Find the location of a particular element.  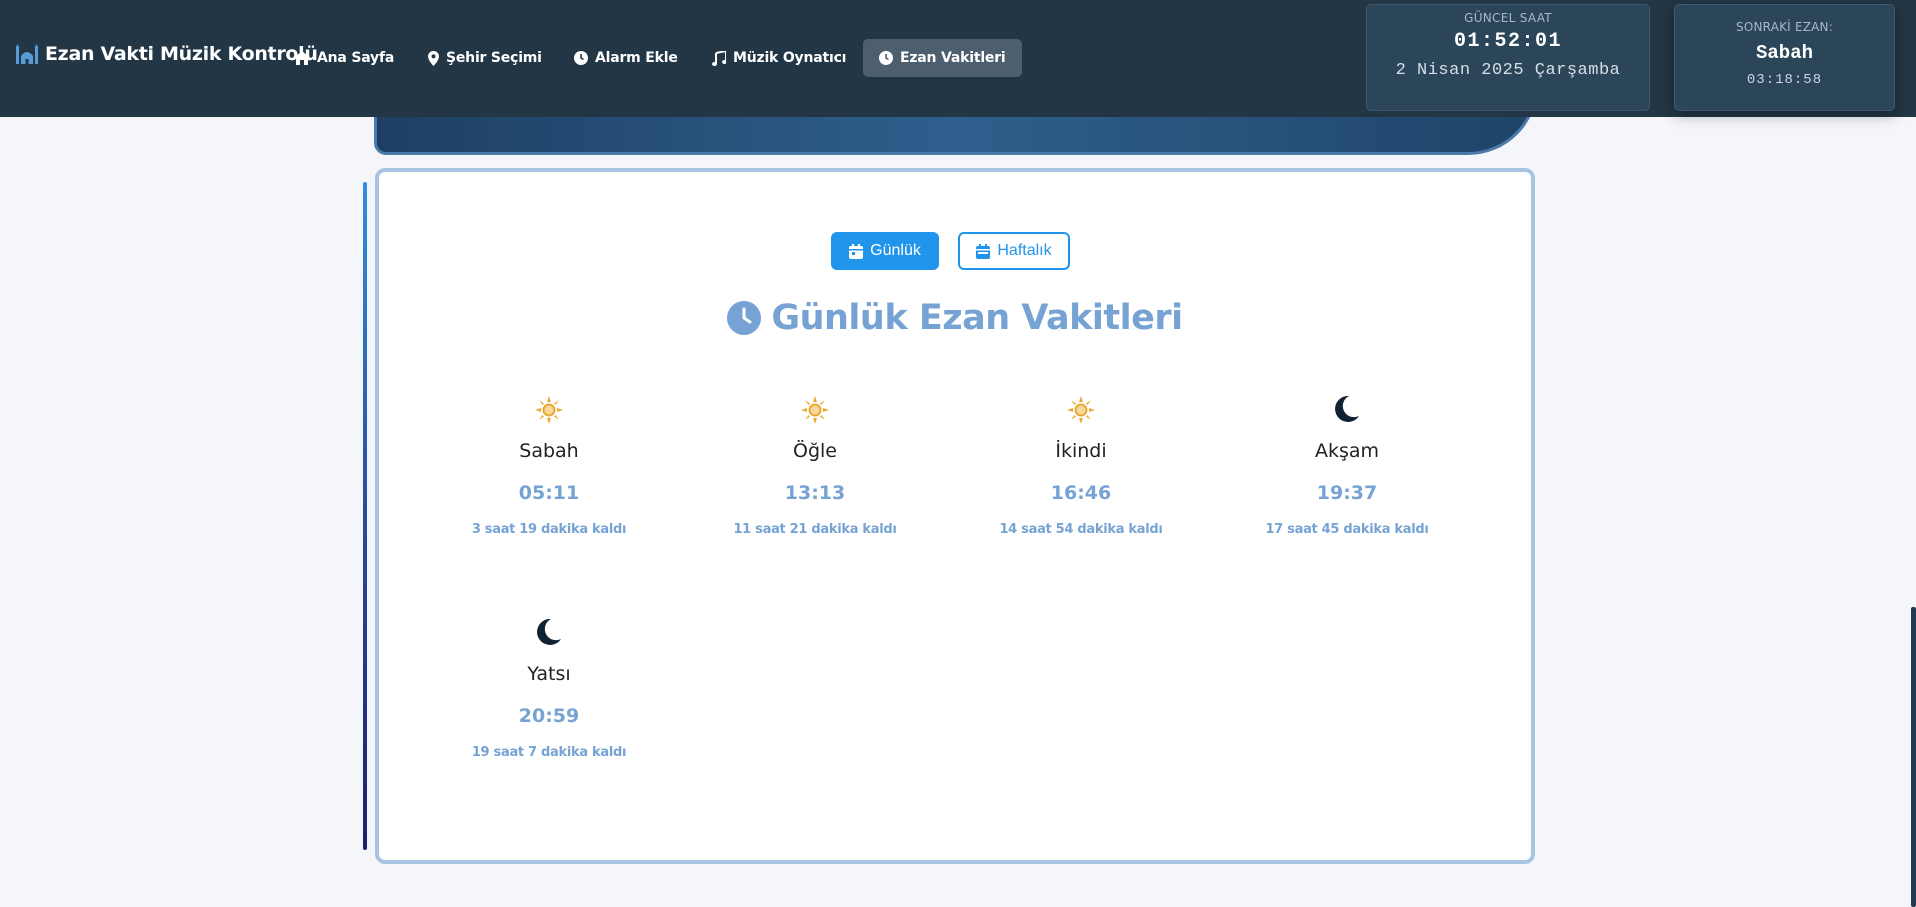

clock-label: GÜNCEL SAAT is located at coordinates (1508, 18).